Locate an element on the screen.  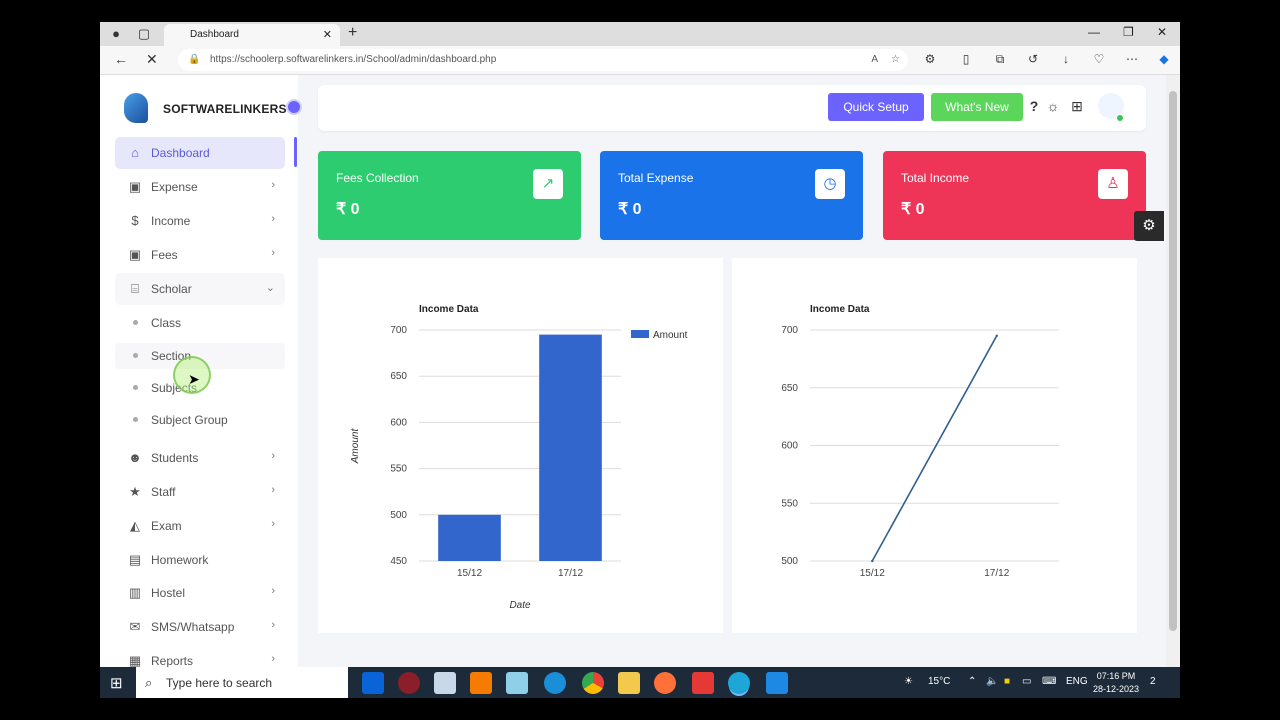
volume-icon: 🔈 is located at coordinates (992, 681).